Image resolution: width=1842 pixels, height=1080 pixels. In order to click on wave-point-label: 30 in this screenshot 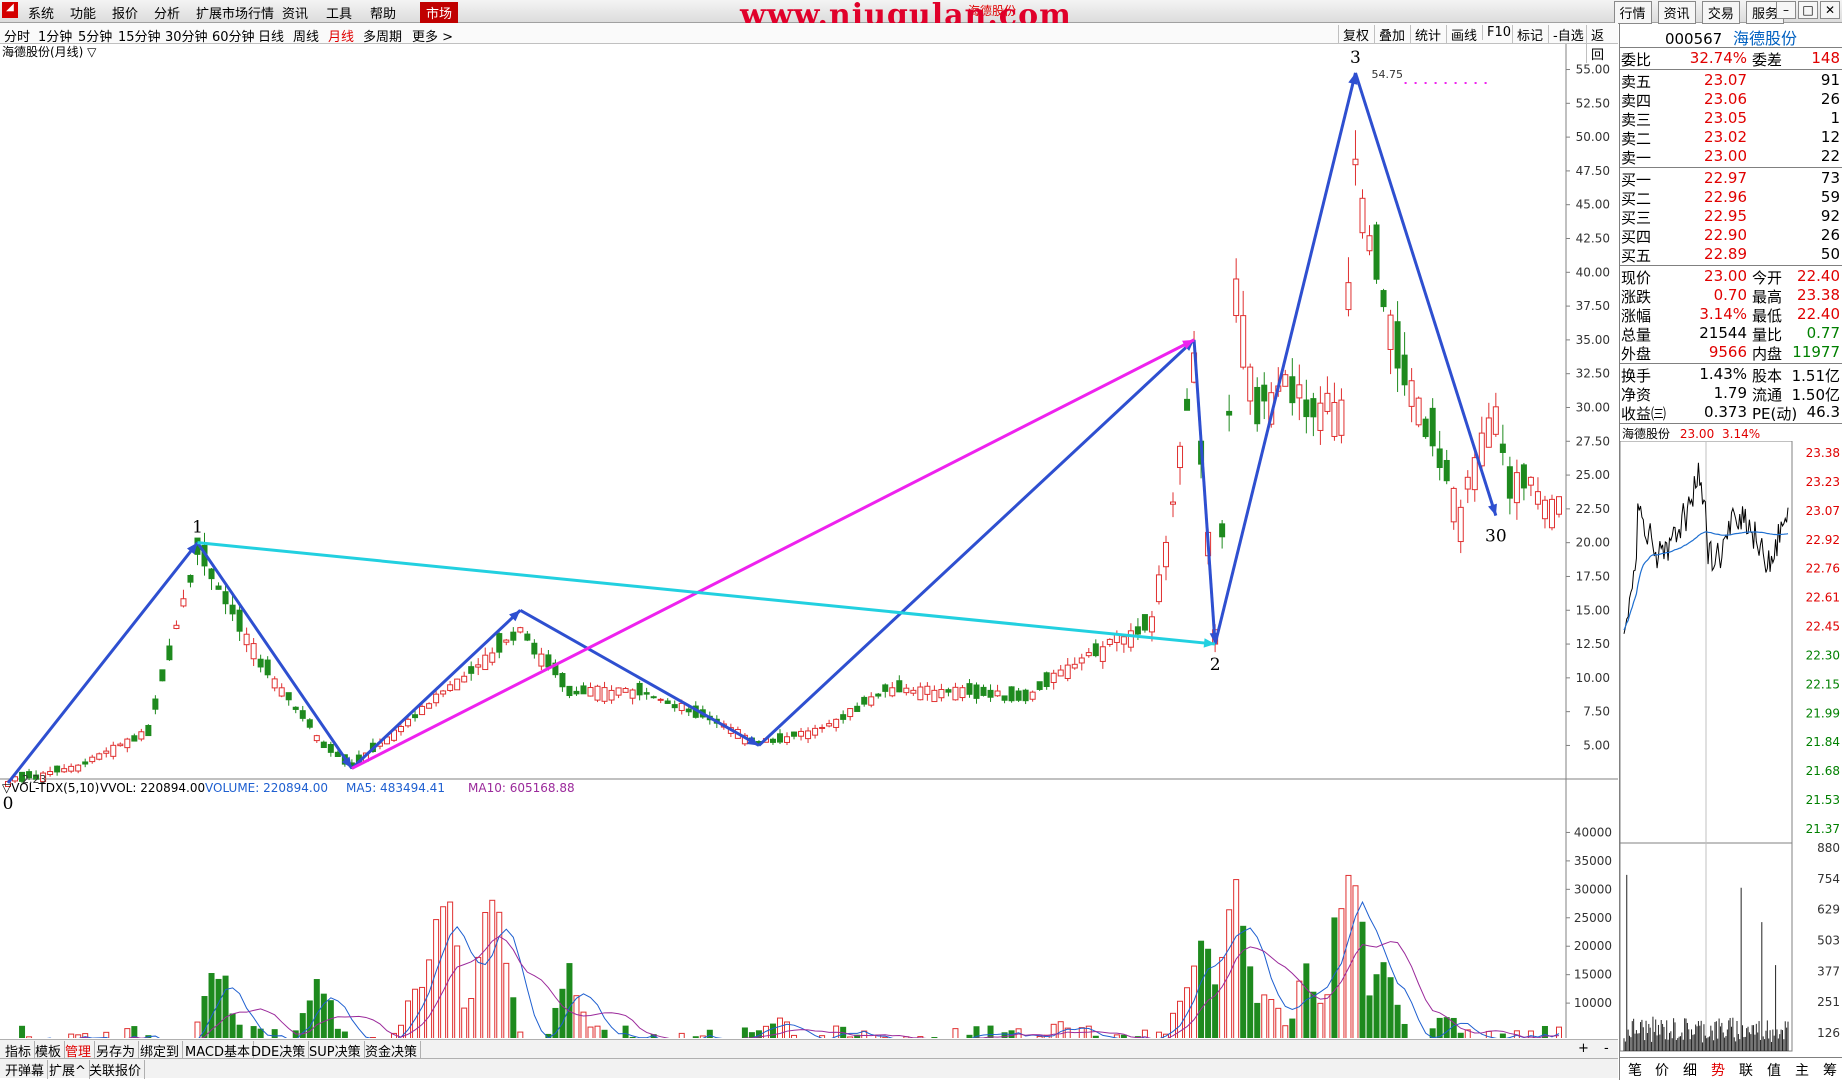, I will do `click(1496, 537)`.